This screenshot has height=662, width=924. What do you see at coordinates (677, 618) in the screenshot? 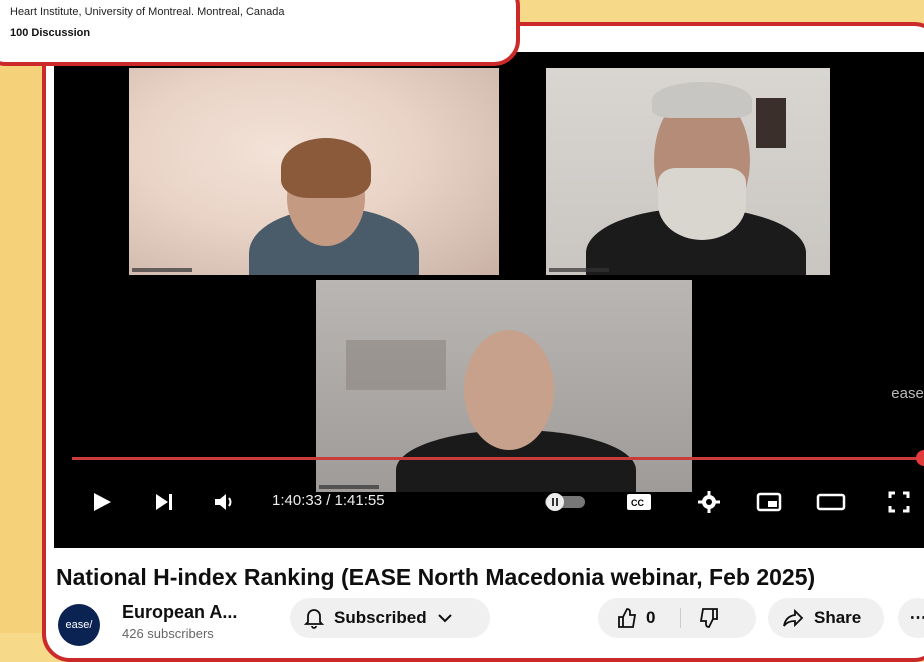
I see `like-dislike-group: 0` at bounding box center [677, 618].